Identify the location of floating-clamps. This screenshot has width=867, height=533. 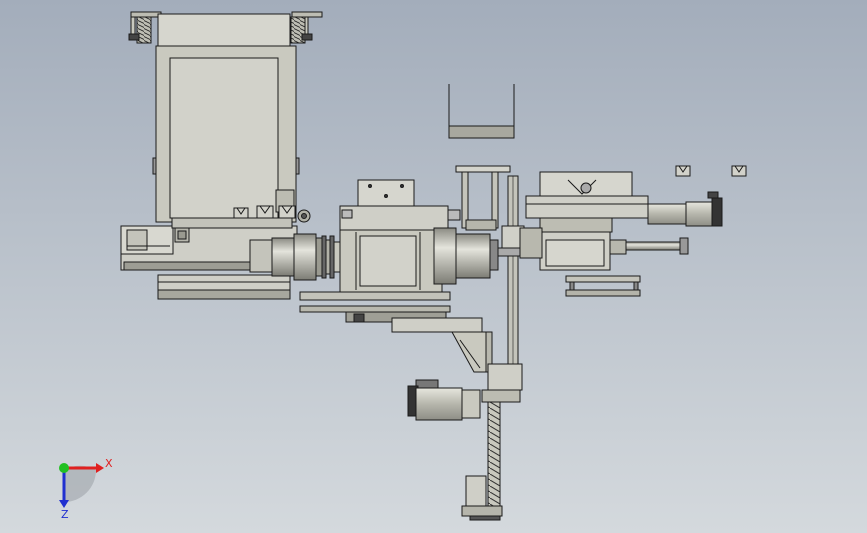
(711, 171).